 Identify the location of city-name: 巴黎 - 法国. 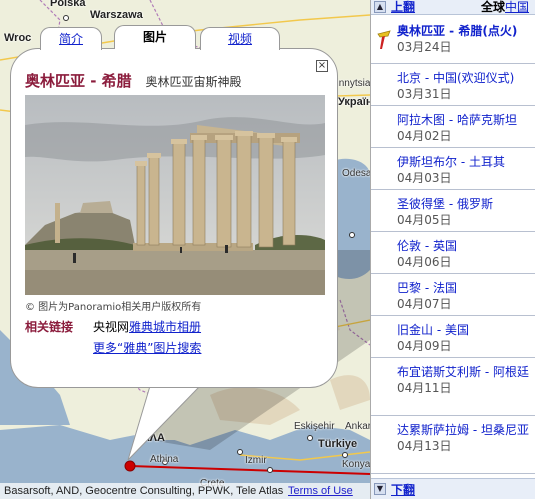
(427, 288).